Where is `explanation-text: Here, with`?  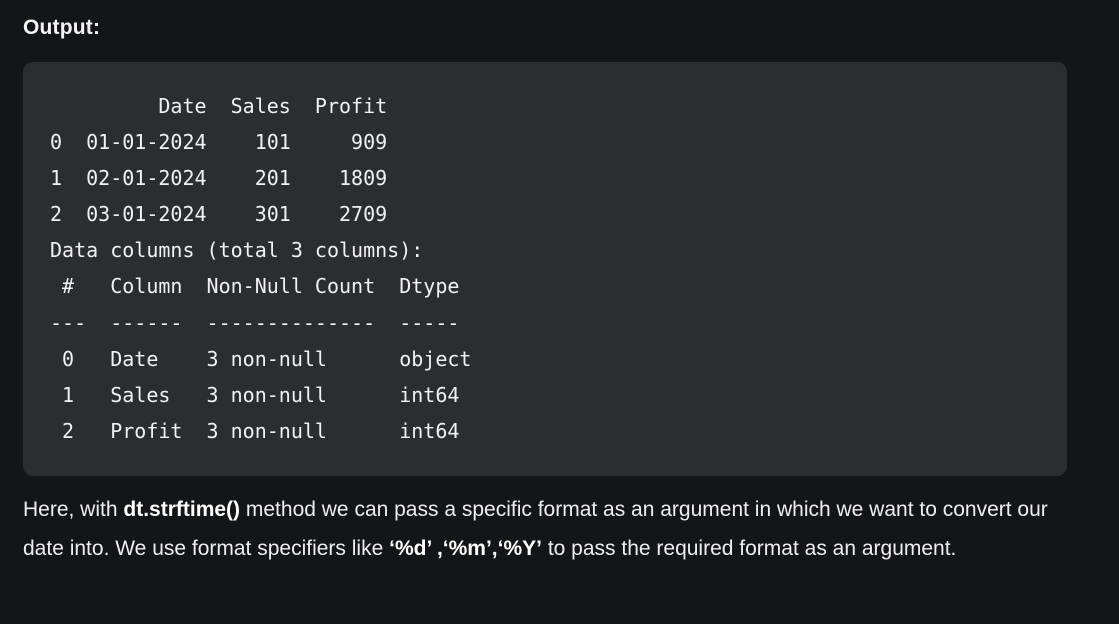 explanation-text: Here, with is located at coordinates (73, 509).